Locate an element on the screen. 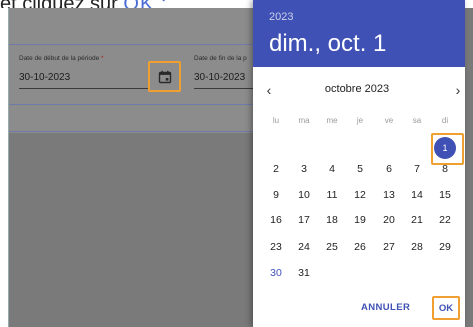  day-cell: 5 is located at coordinates (360, 169).